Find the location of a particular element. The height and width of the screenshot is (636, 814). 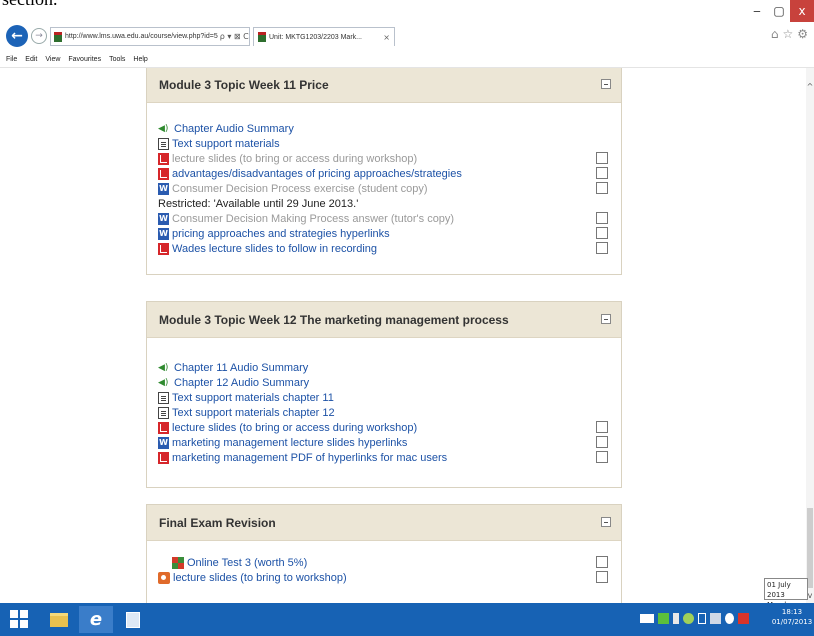

menu-edit: Edit is located at coordinates (31, 59).